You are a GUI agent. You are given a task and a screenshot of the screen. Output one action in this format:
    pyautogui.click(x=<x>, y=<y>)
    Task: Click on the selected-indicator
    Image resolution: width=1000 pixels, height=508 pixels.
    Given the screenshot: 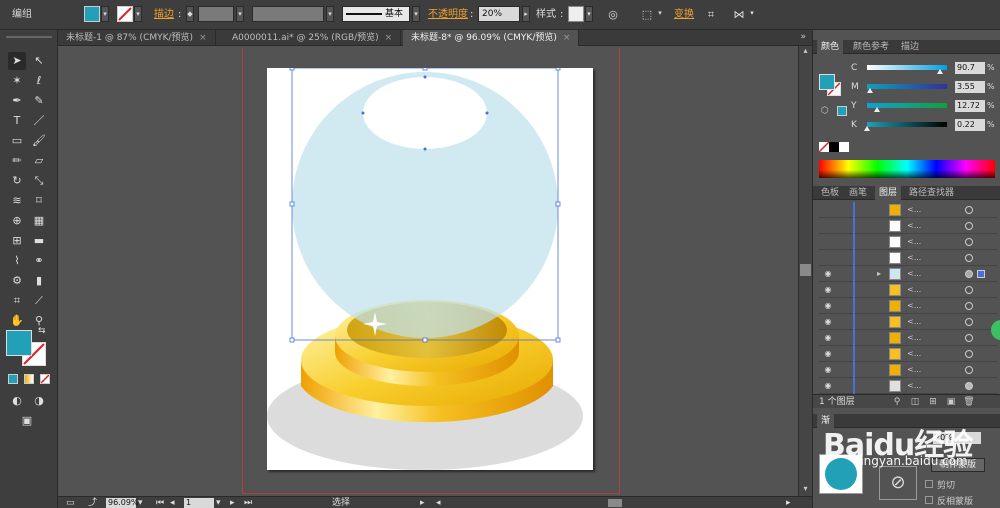 What is the action you would take?
    pyautogui.click(x=981, y=274)
    